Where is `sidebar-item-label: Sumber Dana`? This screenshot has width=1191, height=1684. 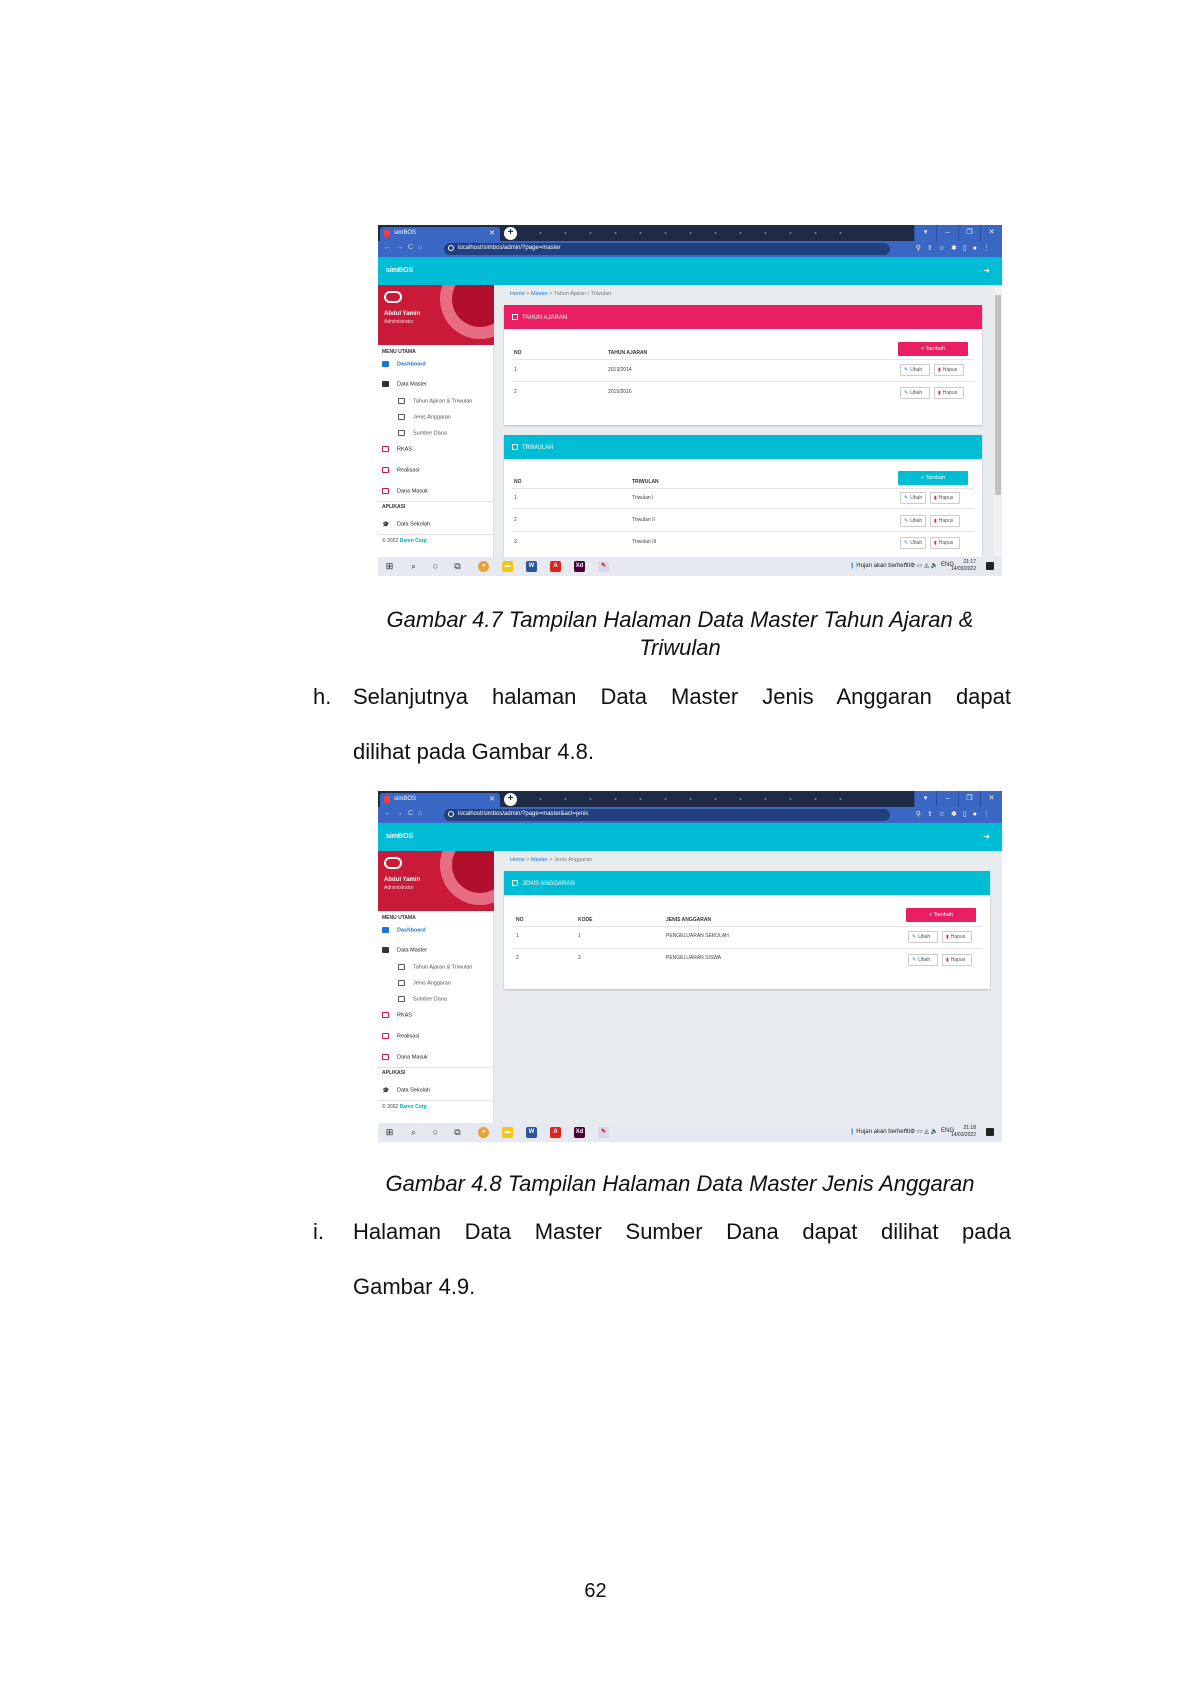 sidebar-item-label: Sumber Dana is located at coordinates (430, 433).